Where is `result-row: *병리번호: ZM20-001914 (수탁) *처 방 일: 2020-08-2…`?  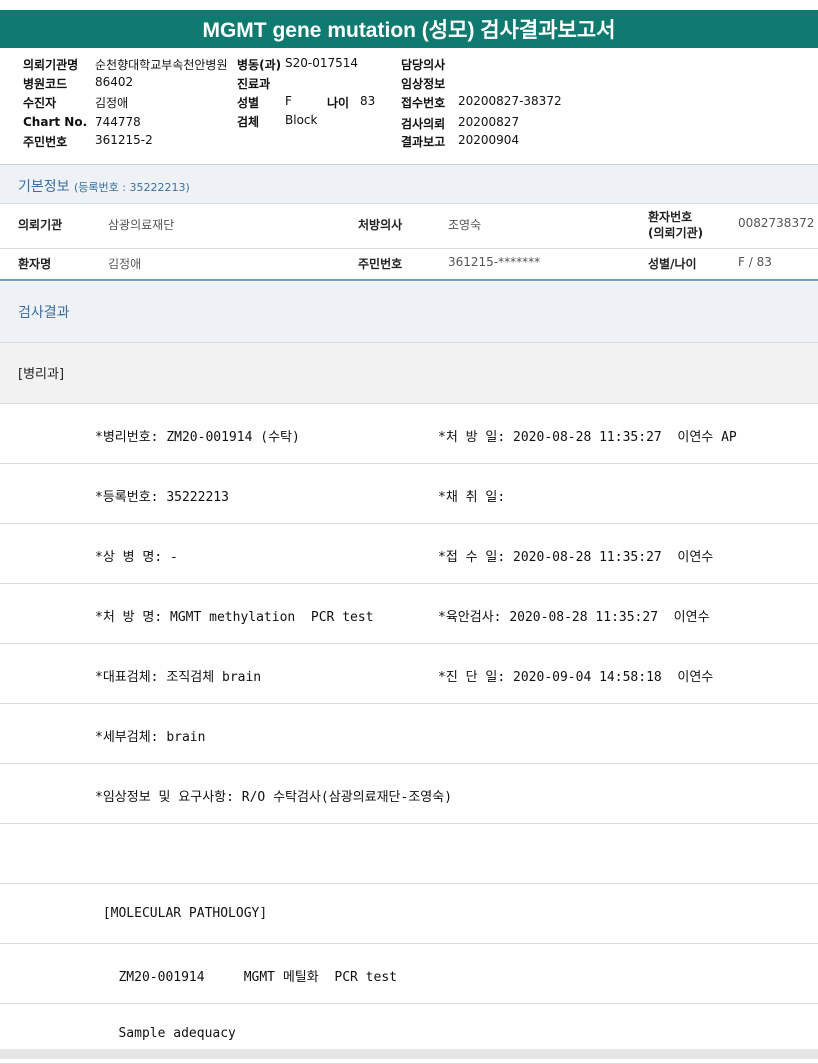
result-row: *병리번호: ZM20-001914 (수탁) *처 방 일: 2020-08-2… is located at coordinates (409, 434).